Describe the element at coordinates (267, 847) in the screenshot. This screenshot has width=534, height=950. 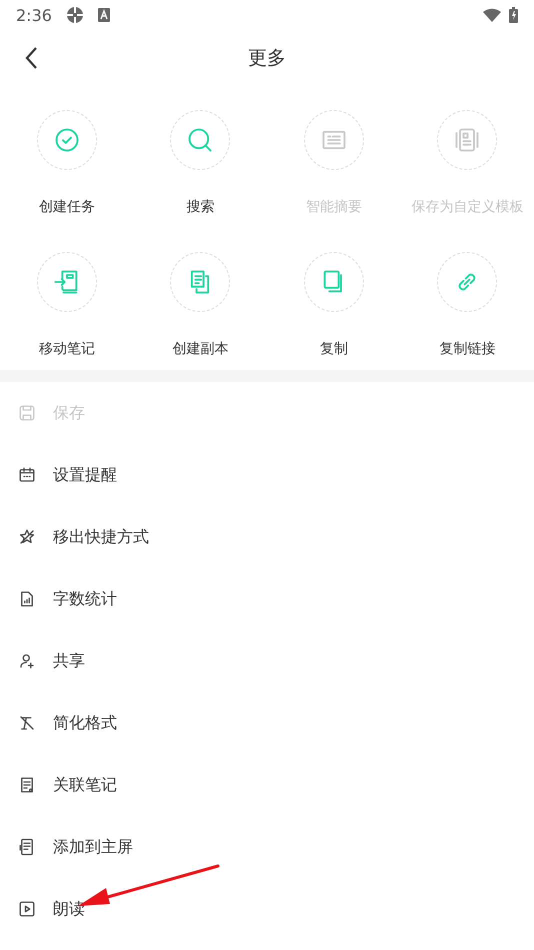
I see `menu-item: 添加到主屏` at that location.